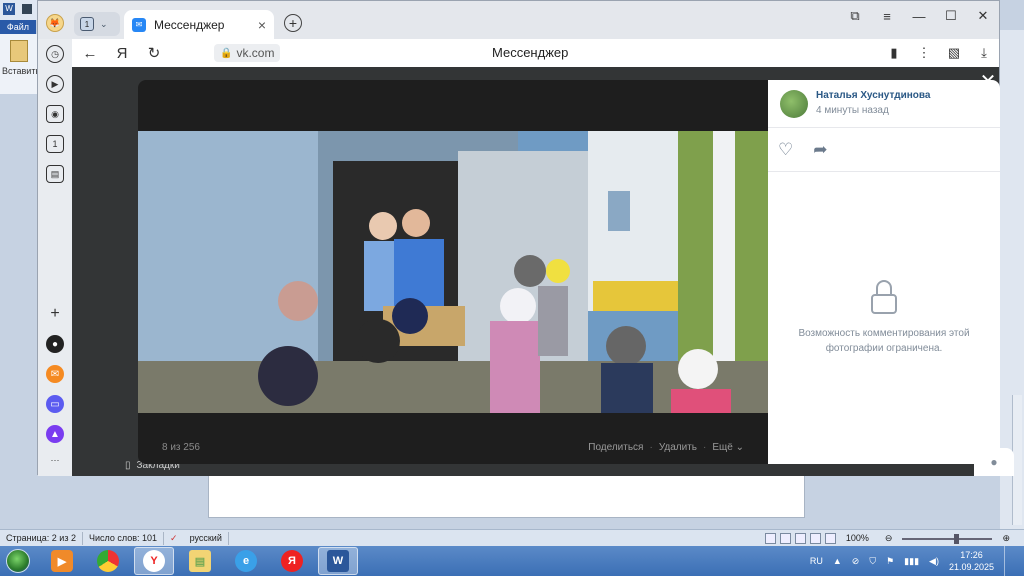 The width and height of the screenshot is (1024, 576). What do you see at coordinates (292, 561) in the screenshot?
I see `taskbar-yandex: Я` at bounding box center [292, 561].